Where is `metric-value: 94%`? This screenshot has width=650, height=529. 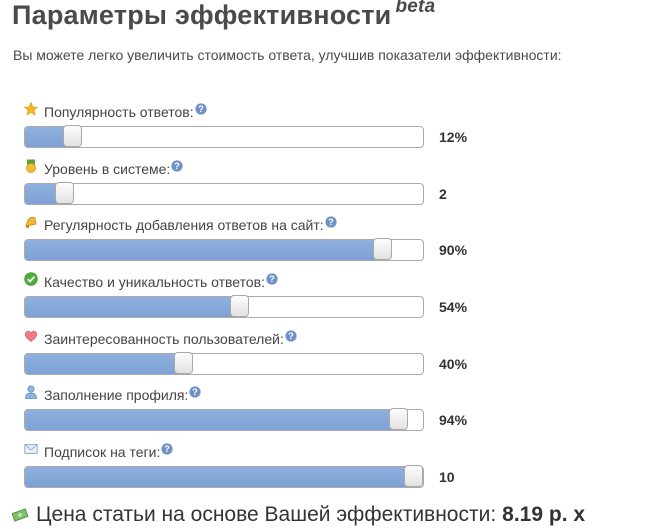 metric-value: 94% is located at coordinates (453, 420).